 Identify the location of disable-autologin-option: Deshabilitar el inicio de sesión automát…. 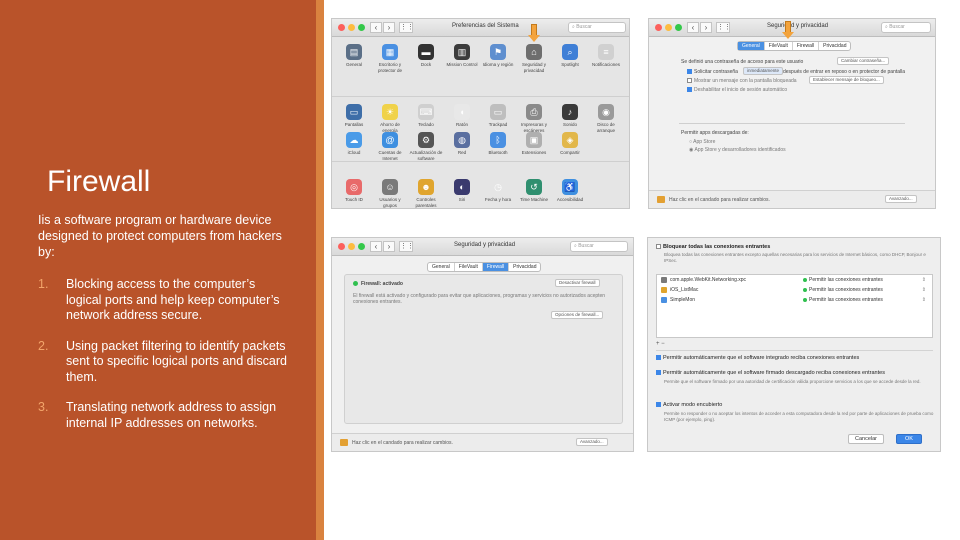
(737, 90).